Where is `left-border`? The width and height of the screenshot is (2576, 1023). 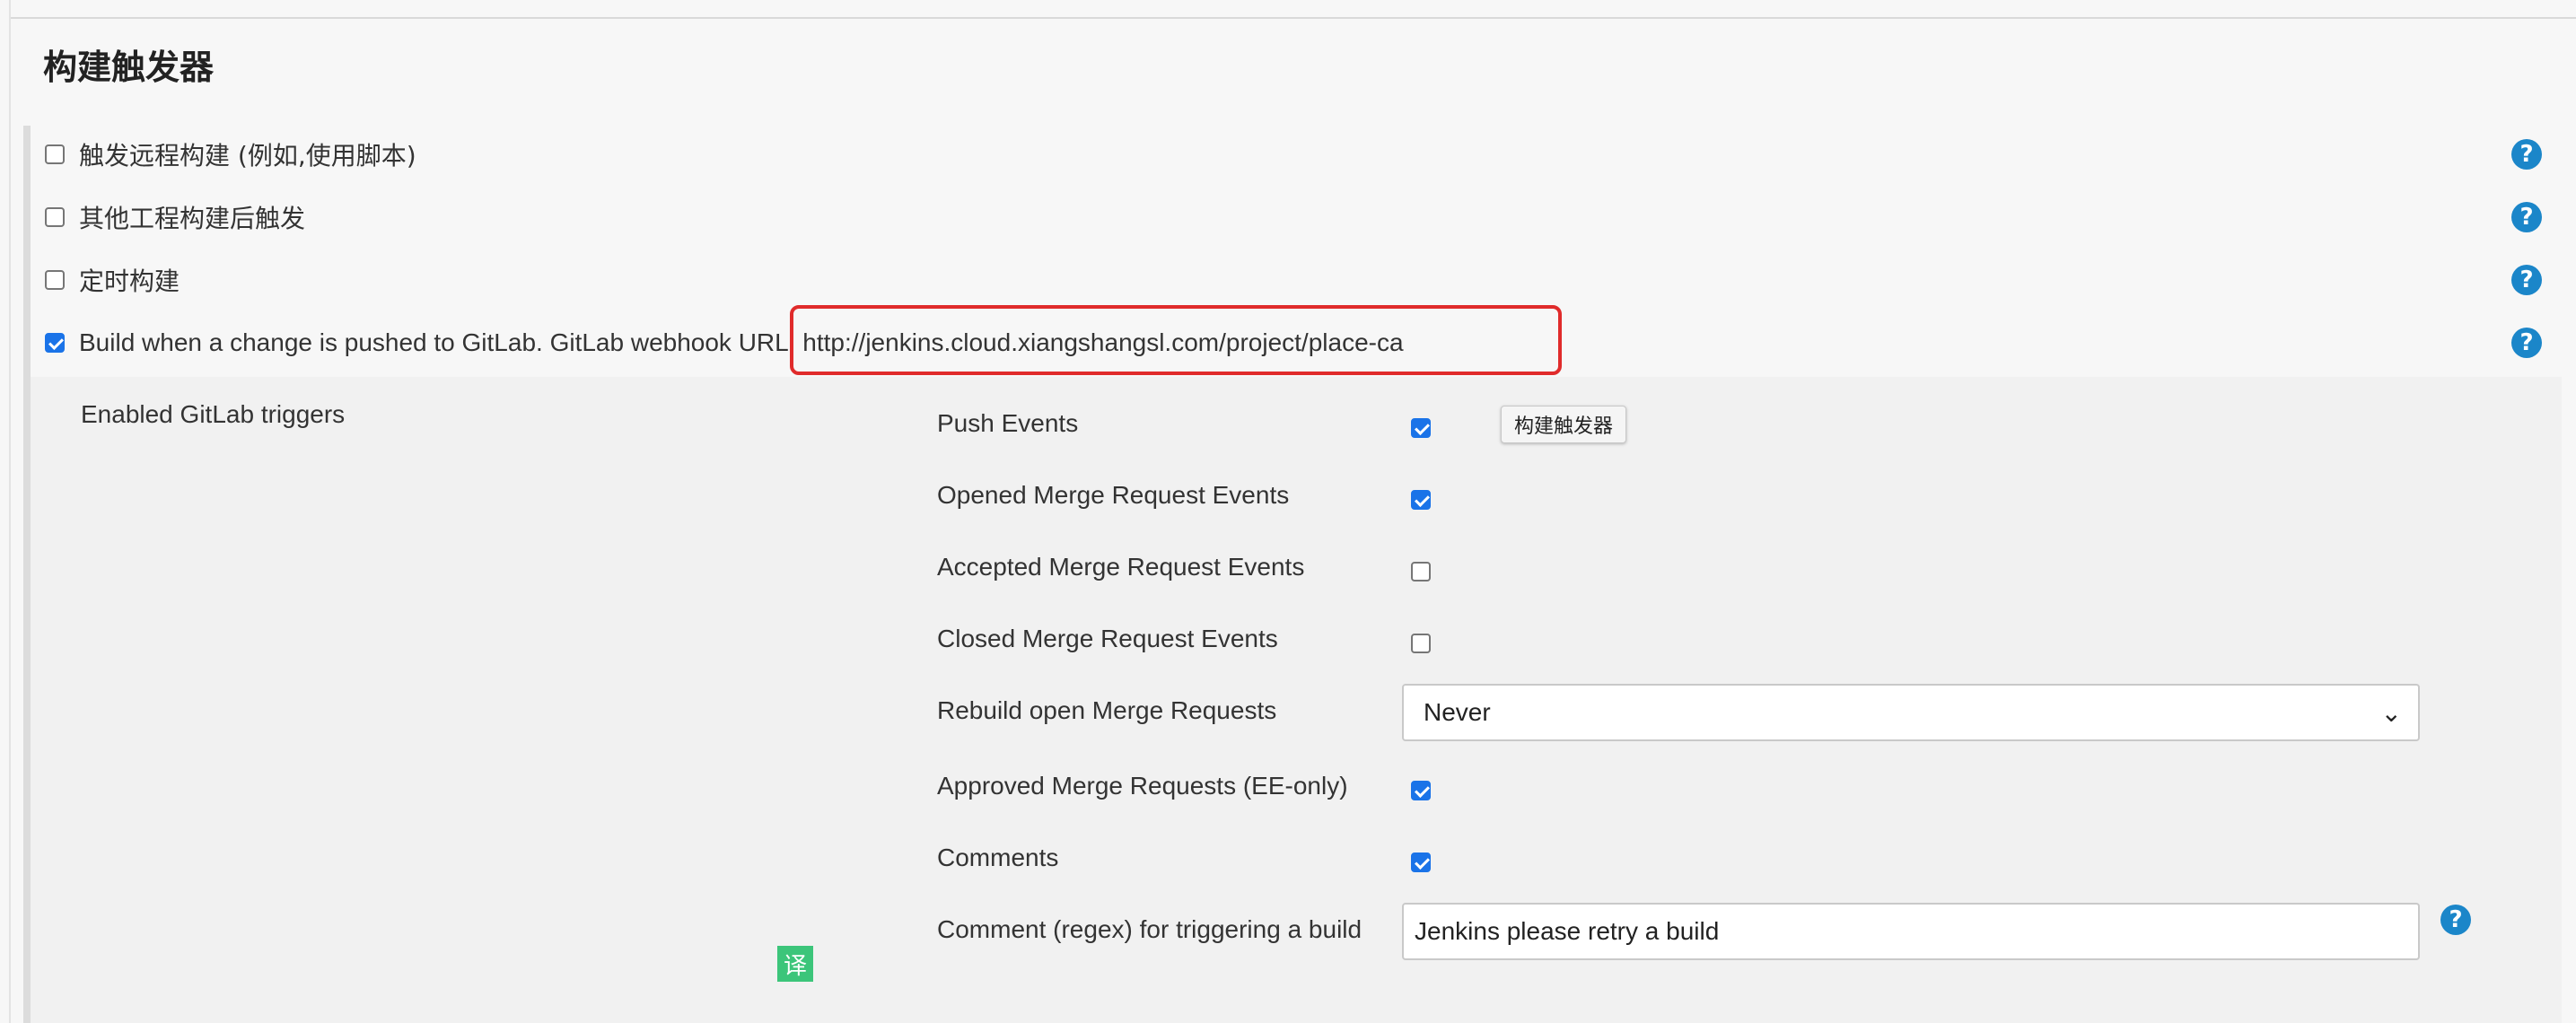
left-border is located at coordinates (10, 511).